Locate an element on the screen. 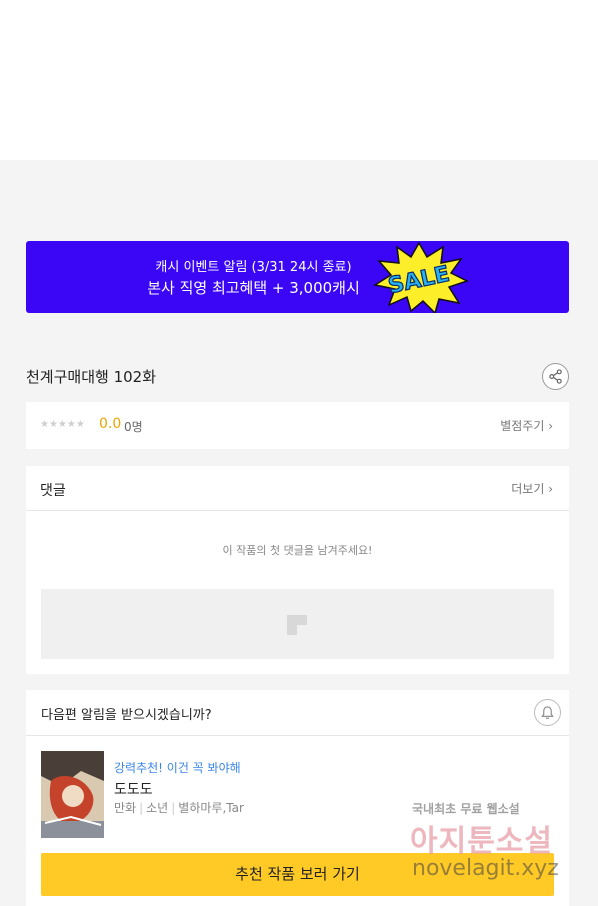  site-watermark: 국내최초 무료 웹소설 아지툰소설 novelagit.xyz is located at coordinates (497, 845).